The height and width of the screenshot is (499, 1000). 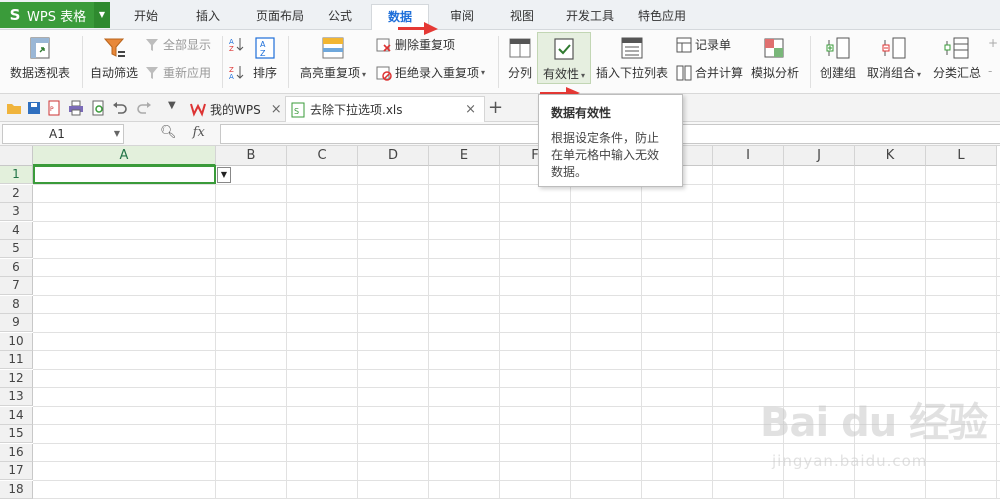 What do you see at coordinates (16, 434) in the screenshot?
I see `row-header-15: 15` at bounding box center [16, 434].